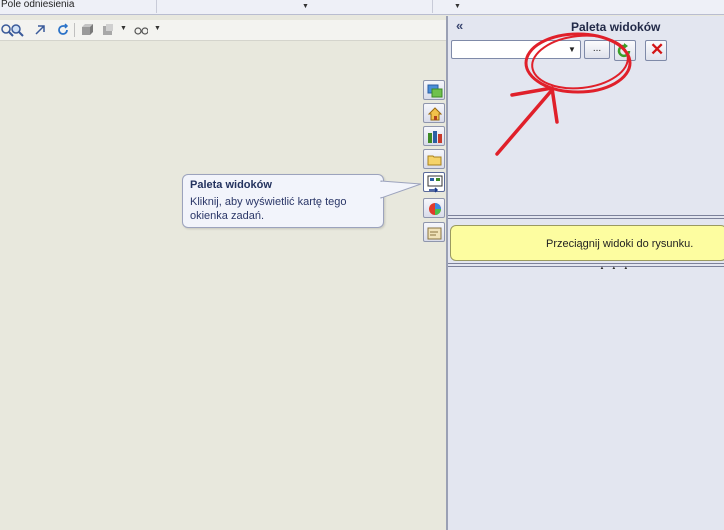 Image resolution: width=724 pixels, height=530 pixels. What do you see at coordinates (616, 27) in the screenshot?
I see `panel-title: Paleta widoków` at bounding box center [616, 27].